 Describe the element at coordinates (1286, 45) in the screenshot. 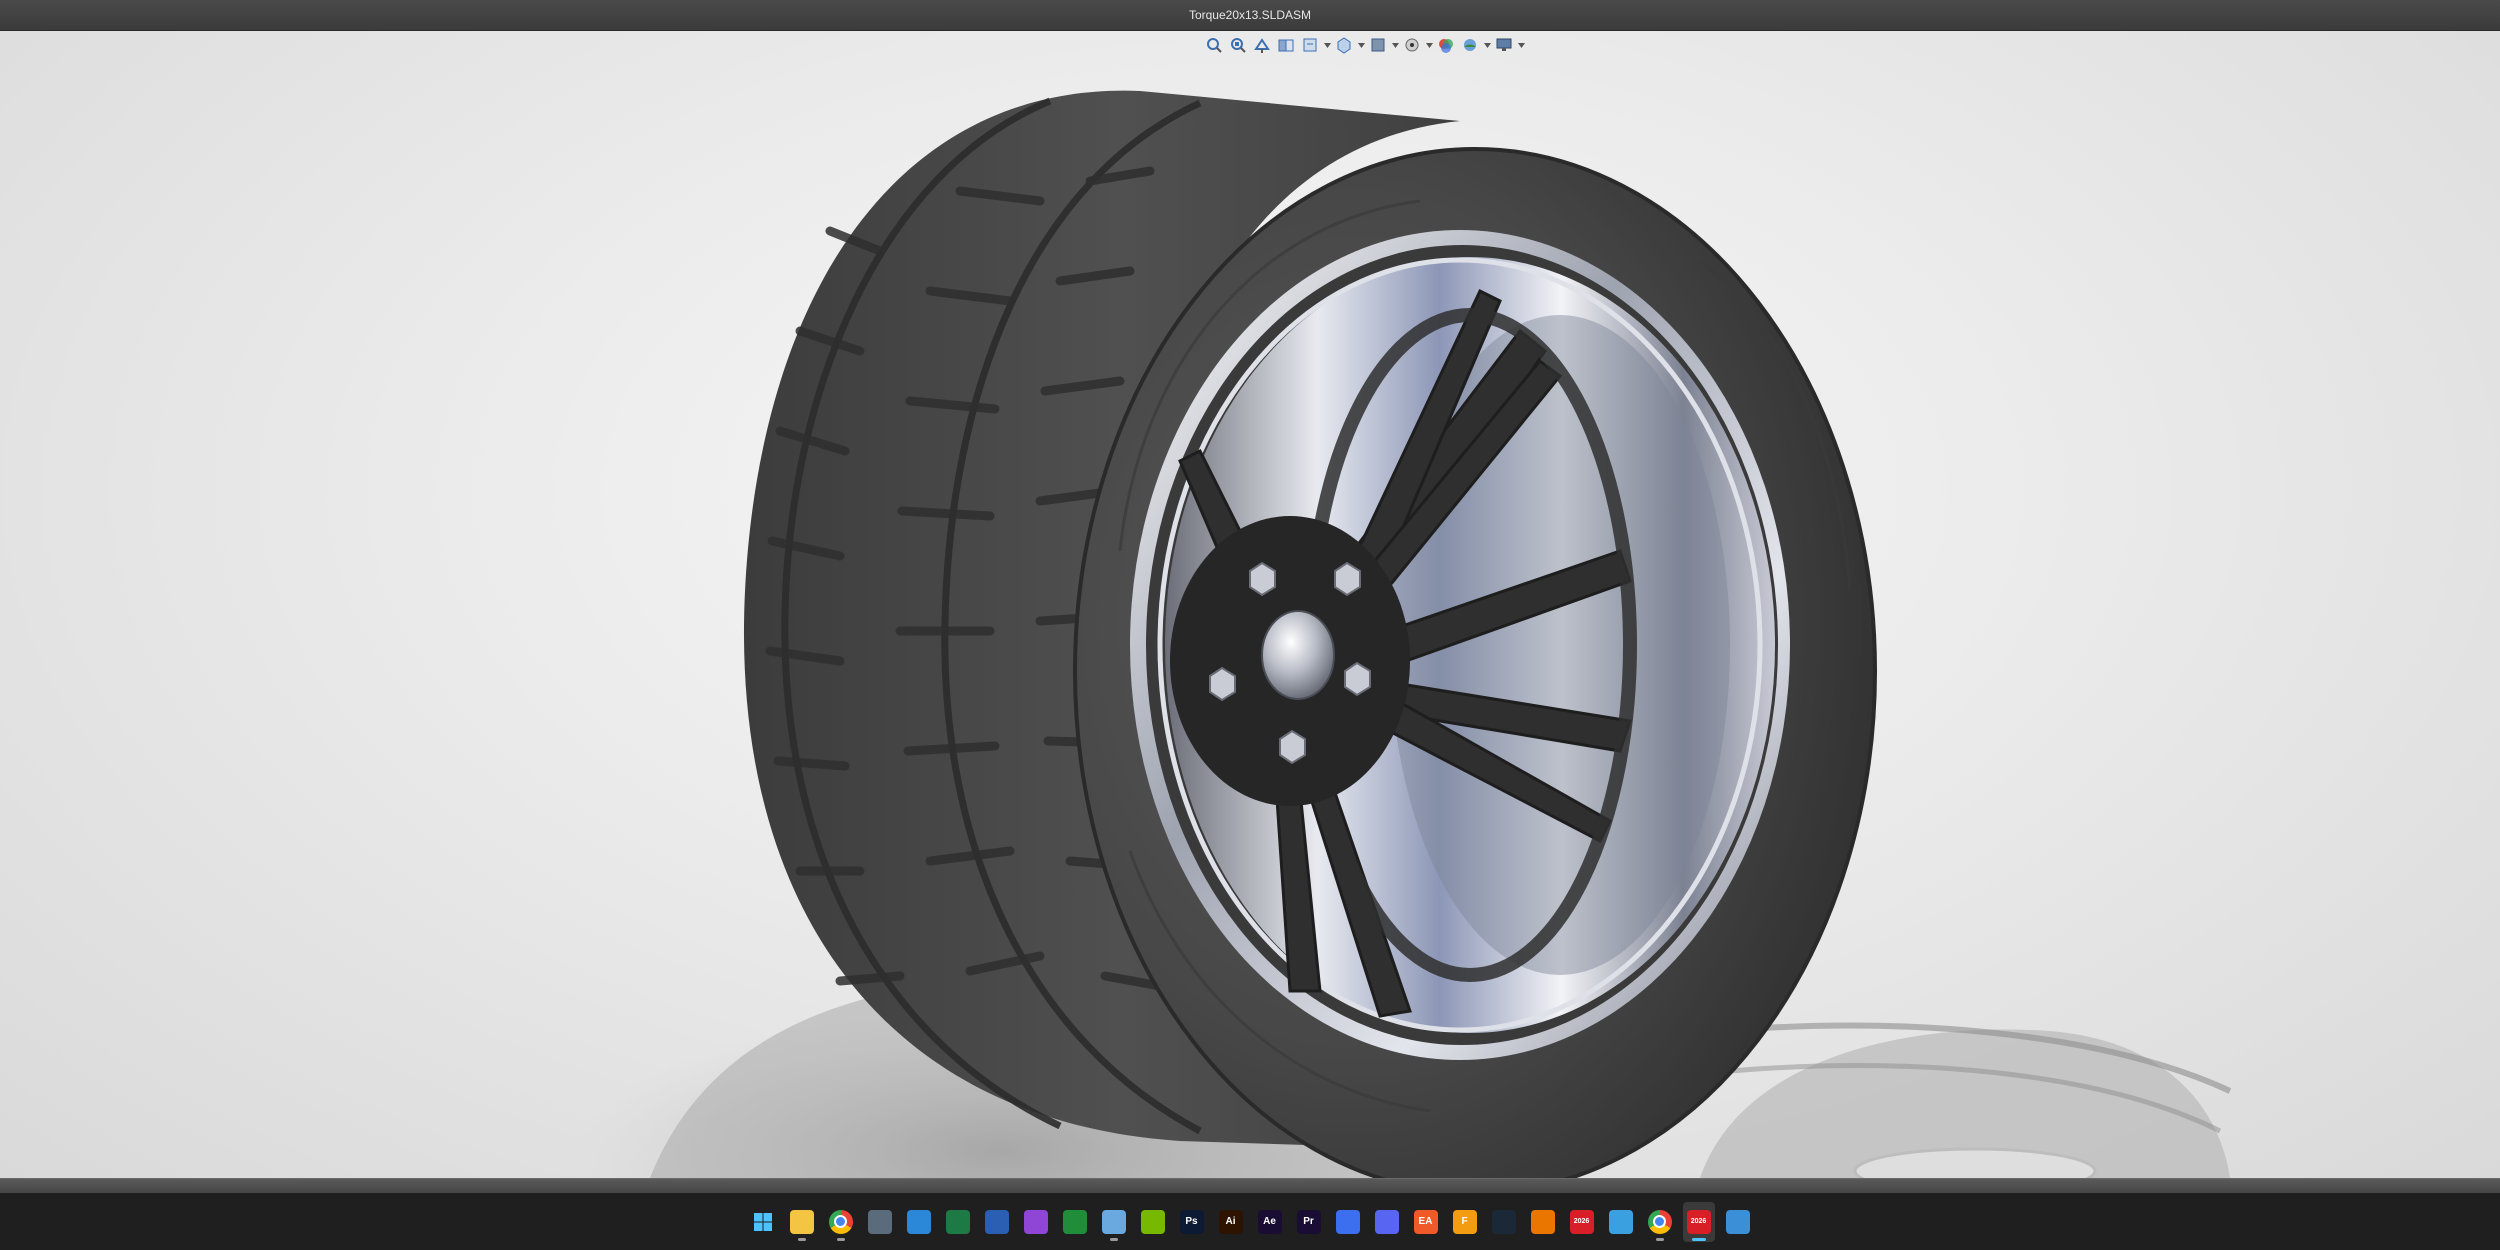

I see `section-view-icon` at that location.